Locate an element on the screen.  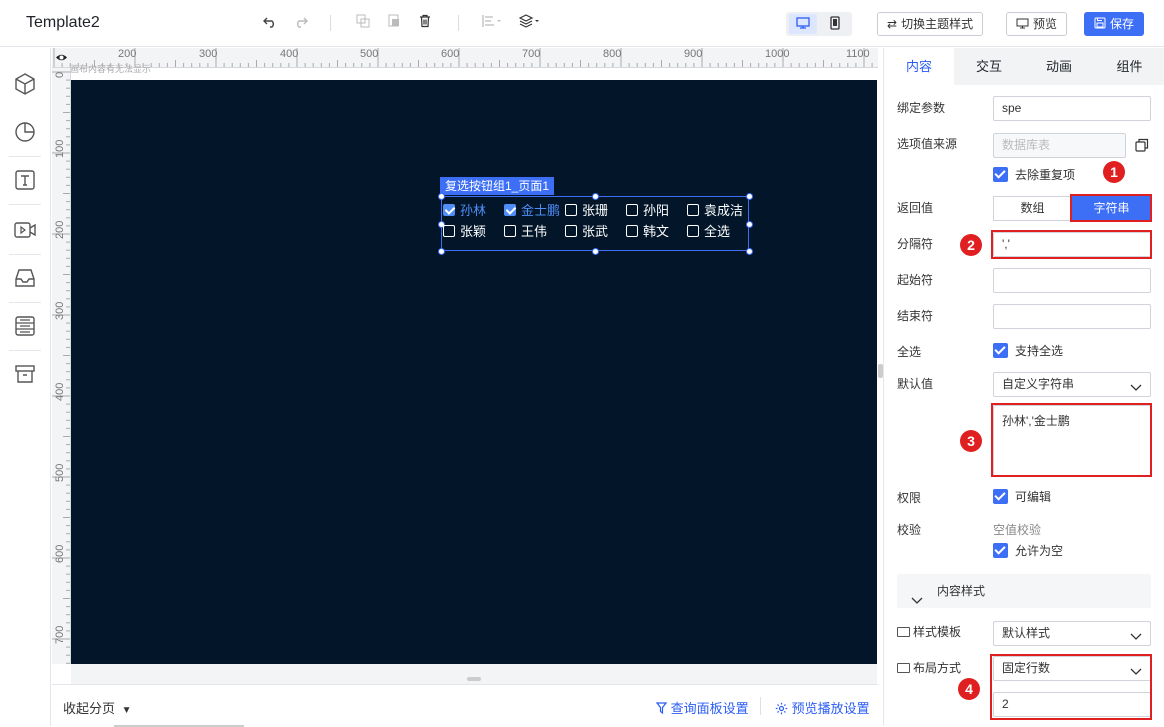
support-select-all-checkbox: 支持全选 is located at coordinates (1028, 351).